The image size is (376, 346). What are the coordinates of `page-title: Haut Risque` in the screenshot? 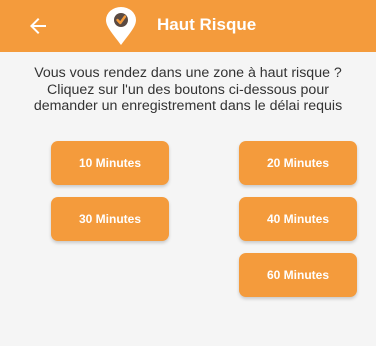 It's located at (207, 24).